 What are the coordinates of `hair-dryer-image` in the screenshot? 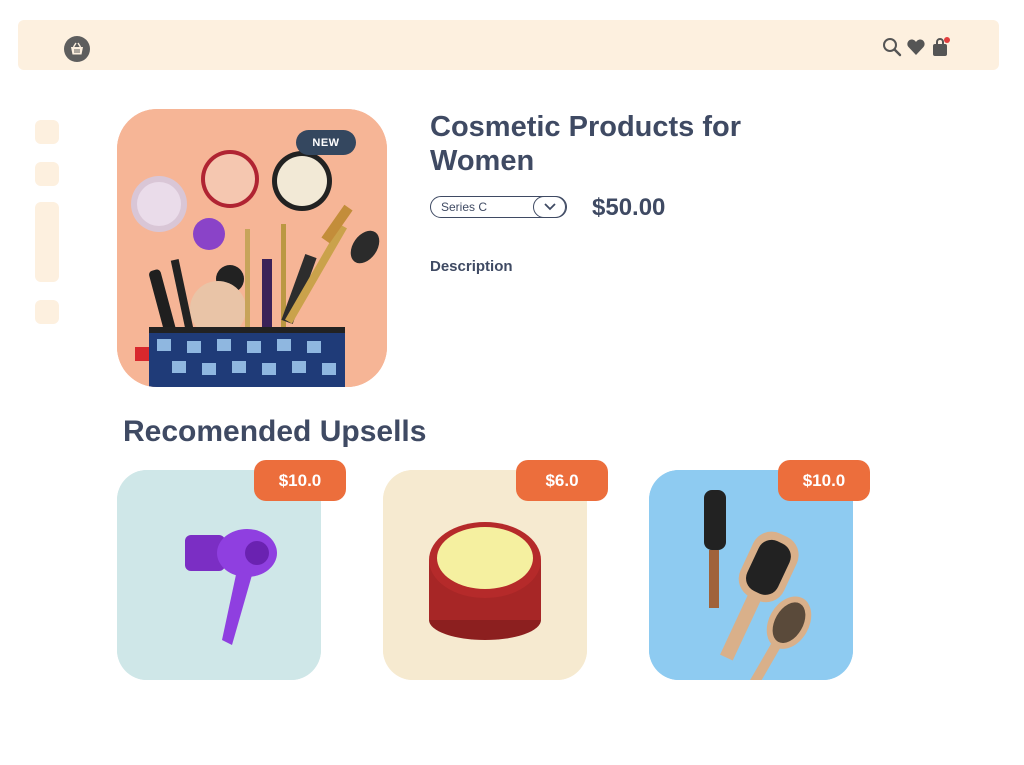 It's located at (219, 575).